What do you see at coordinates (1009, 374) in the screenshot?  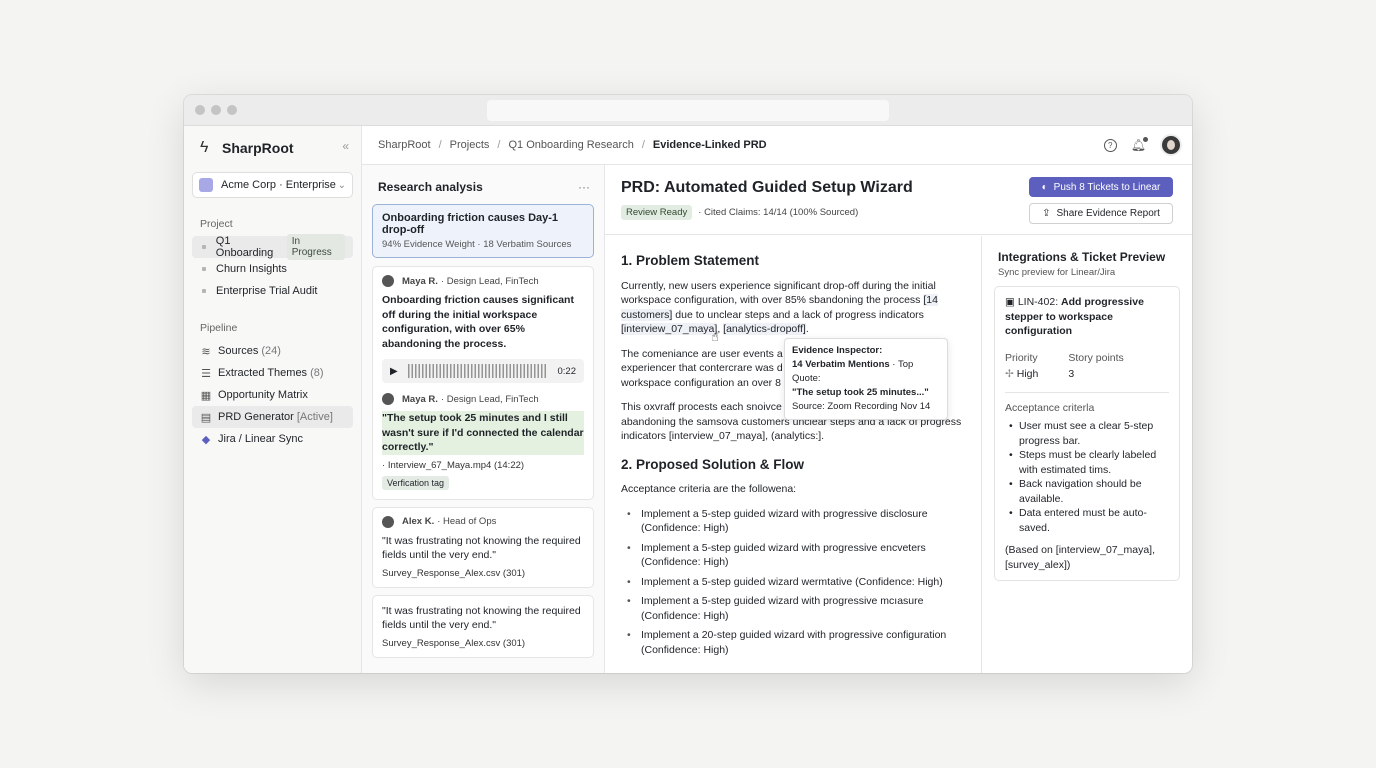 I see `priority-icon: ✢` at bounding box center [1009, 374].